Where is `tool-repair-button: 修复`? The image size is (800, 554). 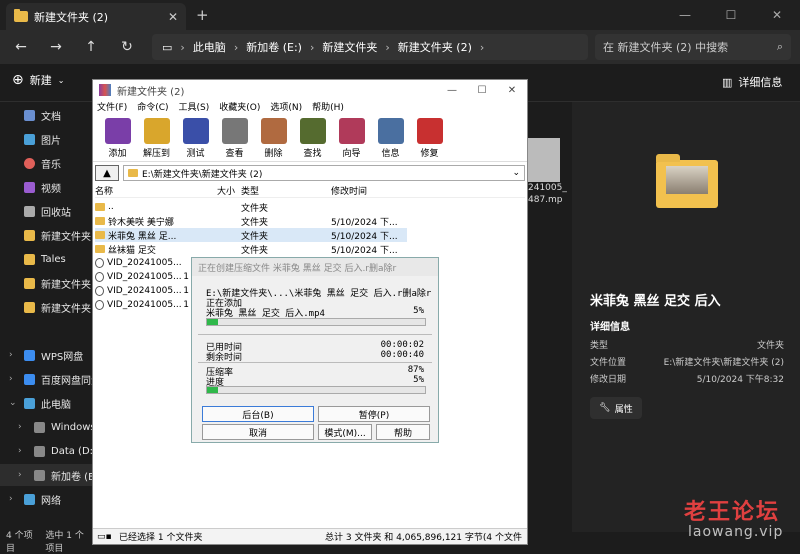
tool-repair-button: 修复 is located at coordinates (429, 138).